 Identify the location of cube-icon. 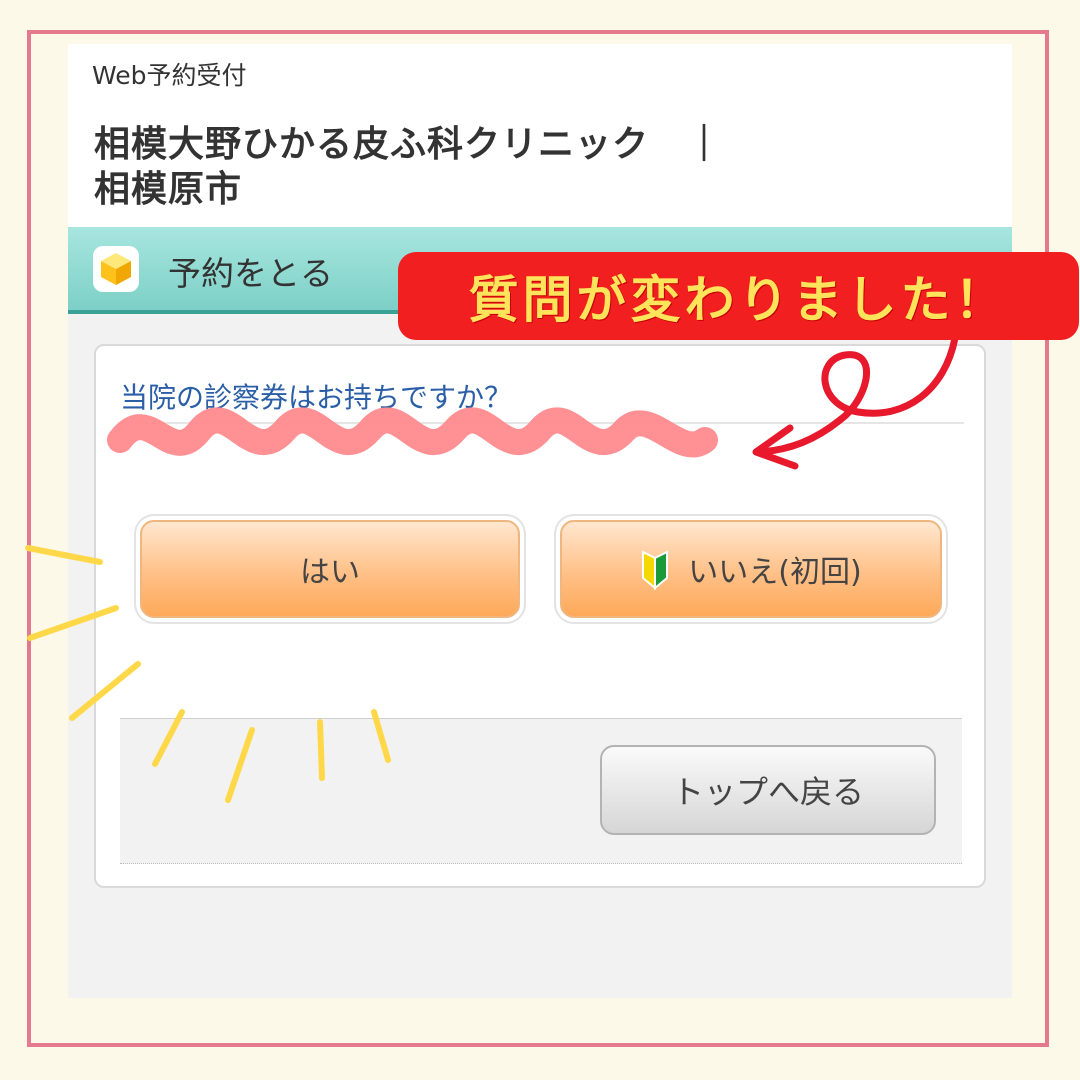
(116, 269).